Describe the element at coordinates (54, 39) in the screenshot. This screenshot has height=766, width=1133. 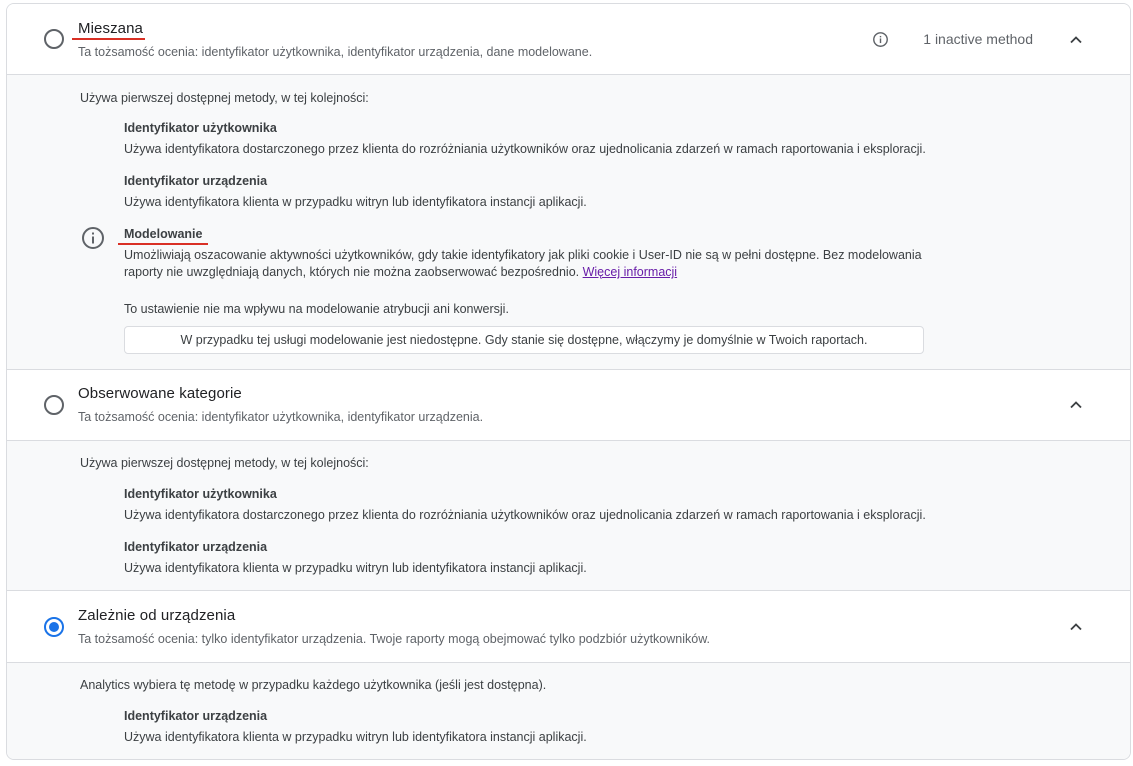
I see `radio-blended` at that location.